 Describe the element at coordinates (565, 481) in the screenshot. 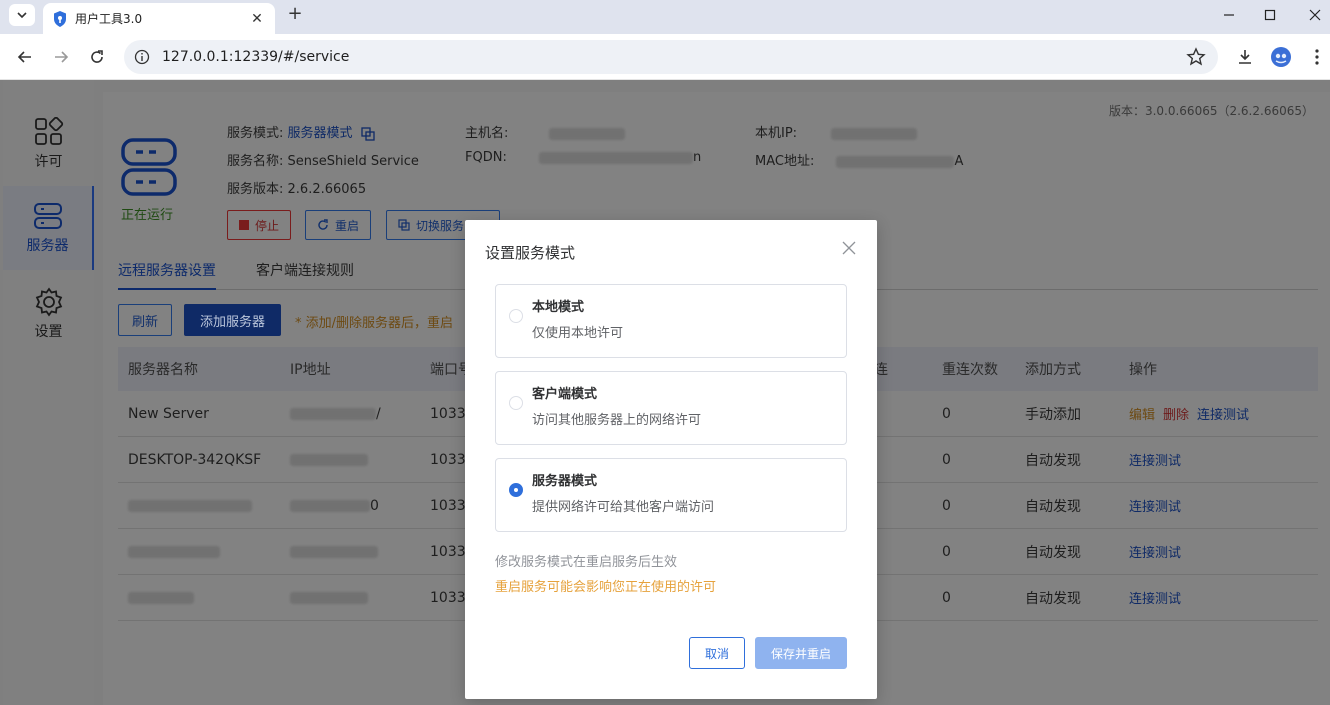

I see `option-title: 服务器模式` at that location.